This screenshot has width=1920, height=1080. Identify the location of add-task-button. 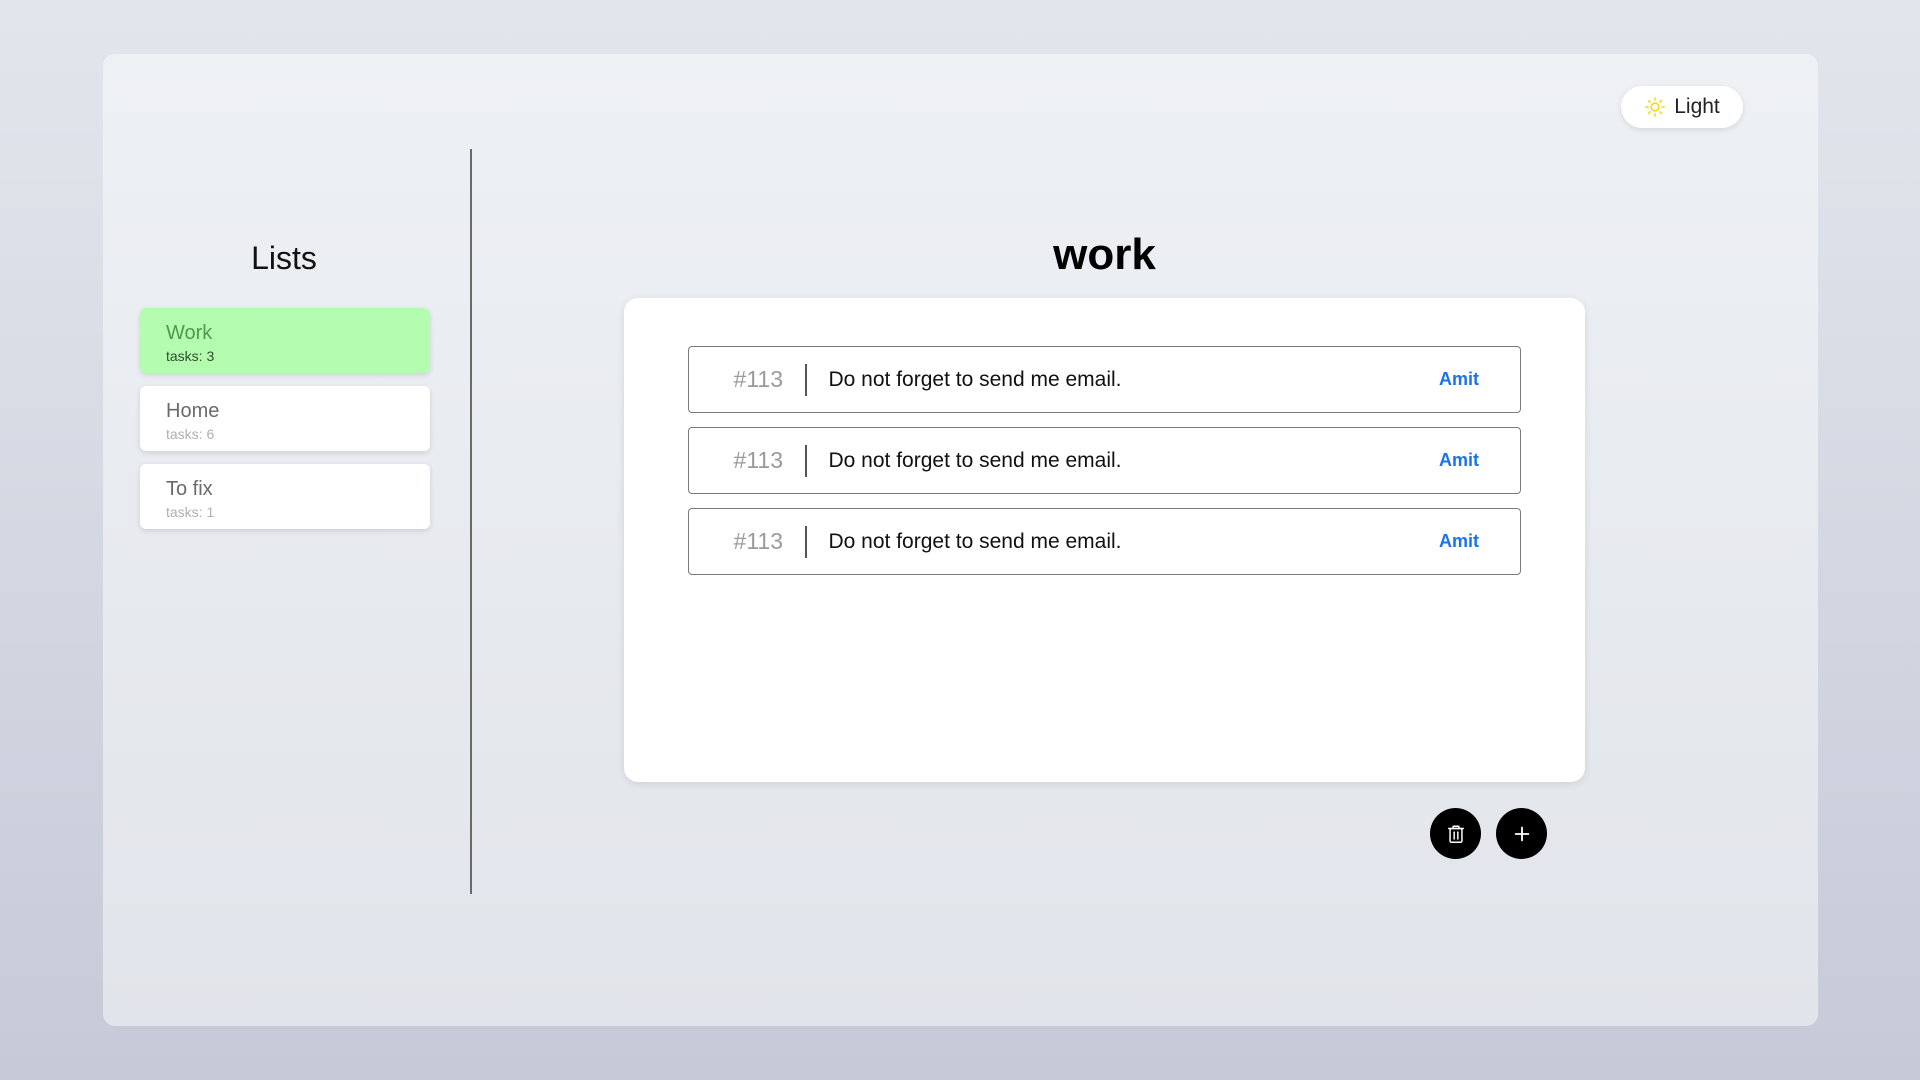
(1521, 833).